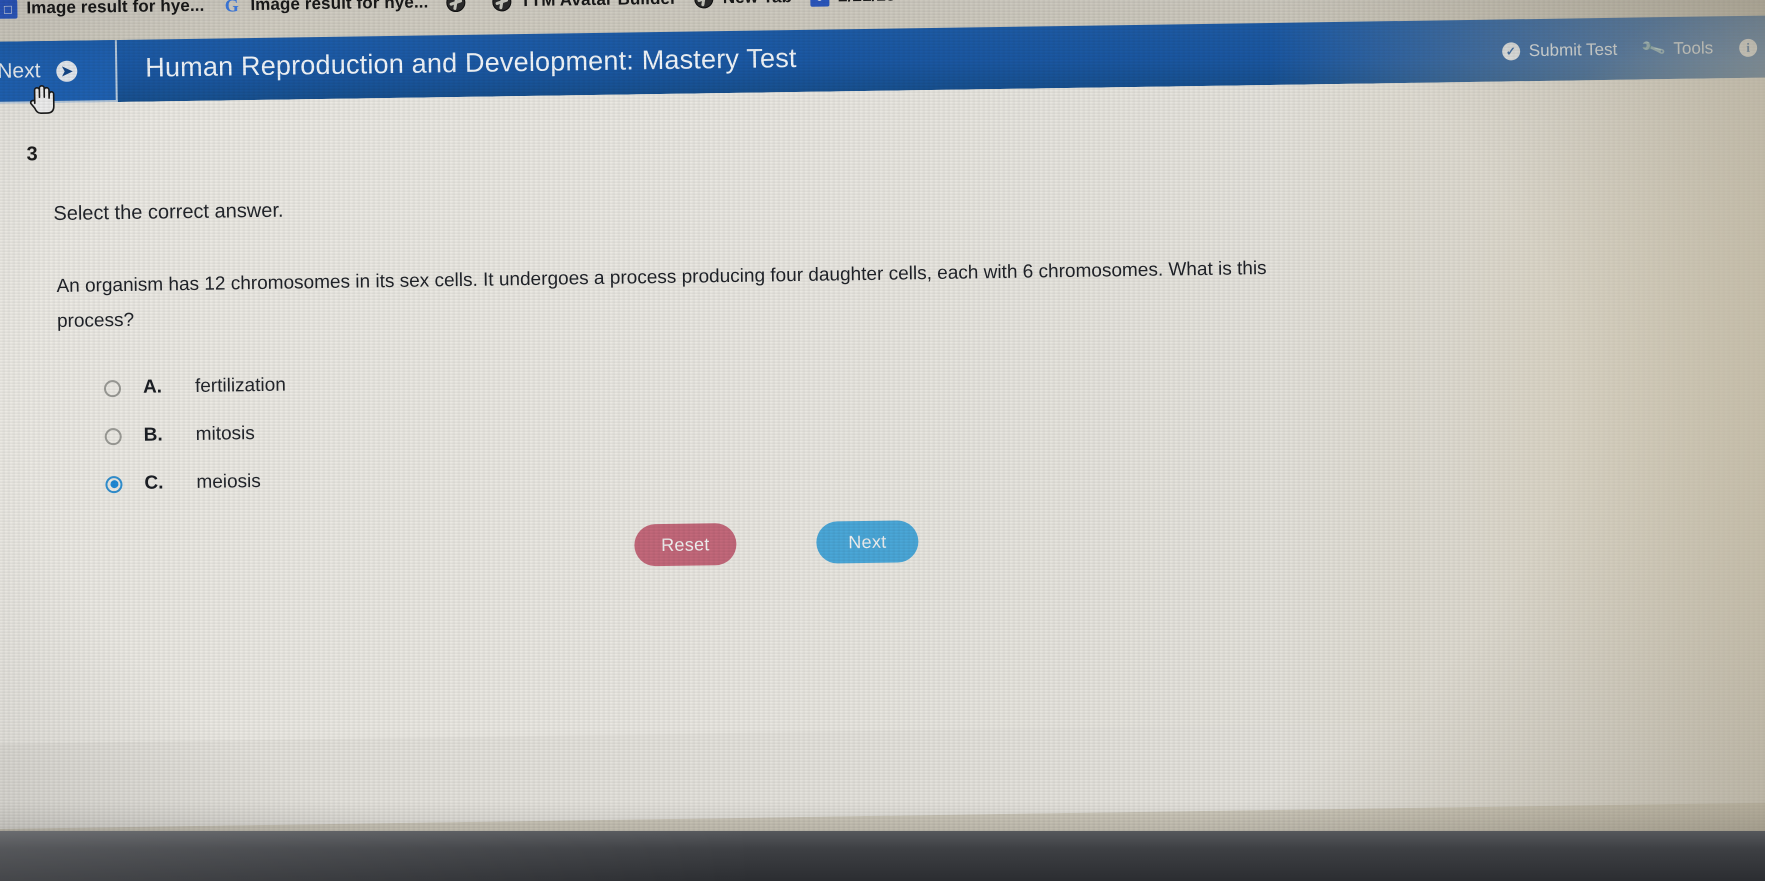  I want to click on header-actions: ✓ Submit Test 🔧 Tools i, so click(1629, 49).